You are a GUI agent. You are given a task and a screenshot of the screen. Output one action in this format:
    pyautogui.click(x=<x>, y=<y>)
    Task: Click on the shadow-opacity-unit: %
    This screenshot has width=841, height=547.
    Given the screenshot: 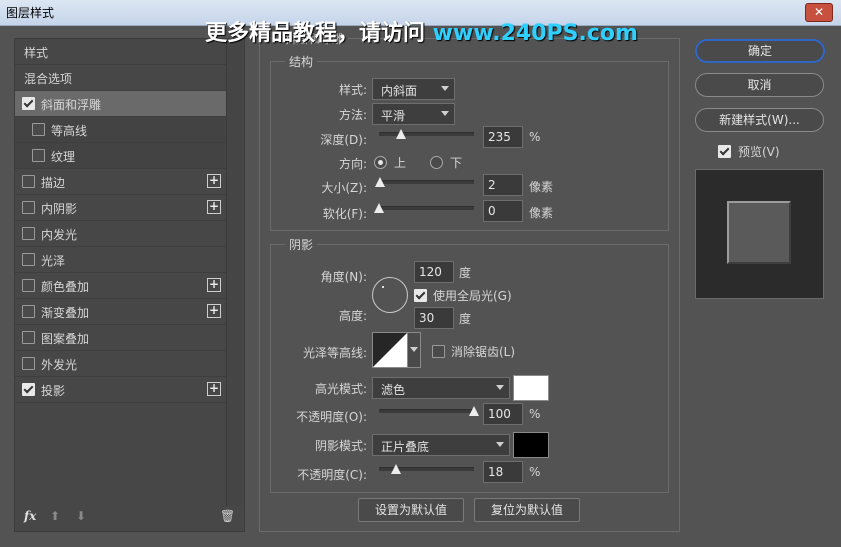 What is the action you would take?
    pyautogui.click(x=535, y=472)
    